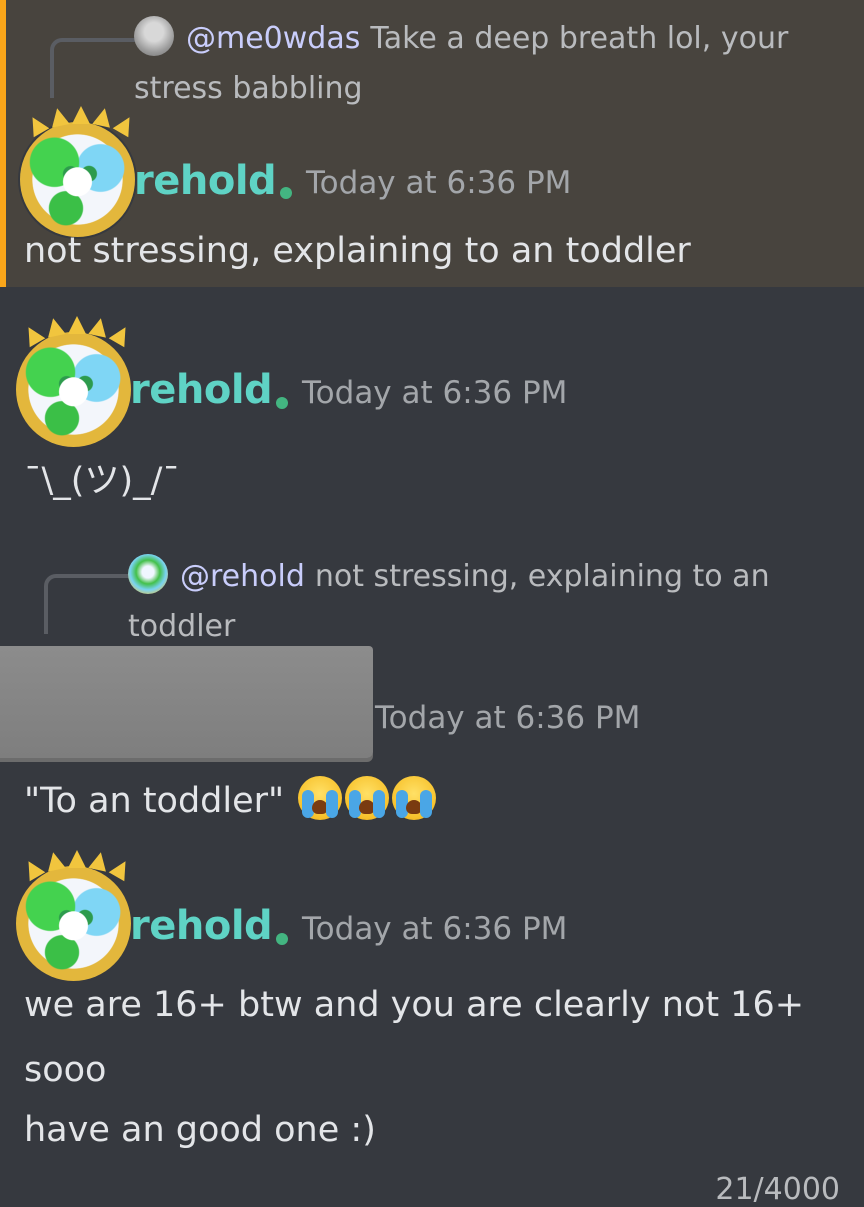 This screenshot has width=864, height=1207. I want to click on message-content: ¯\_(ツ)_/¯, so click(102, 481).